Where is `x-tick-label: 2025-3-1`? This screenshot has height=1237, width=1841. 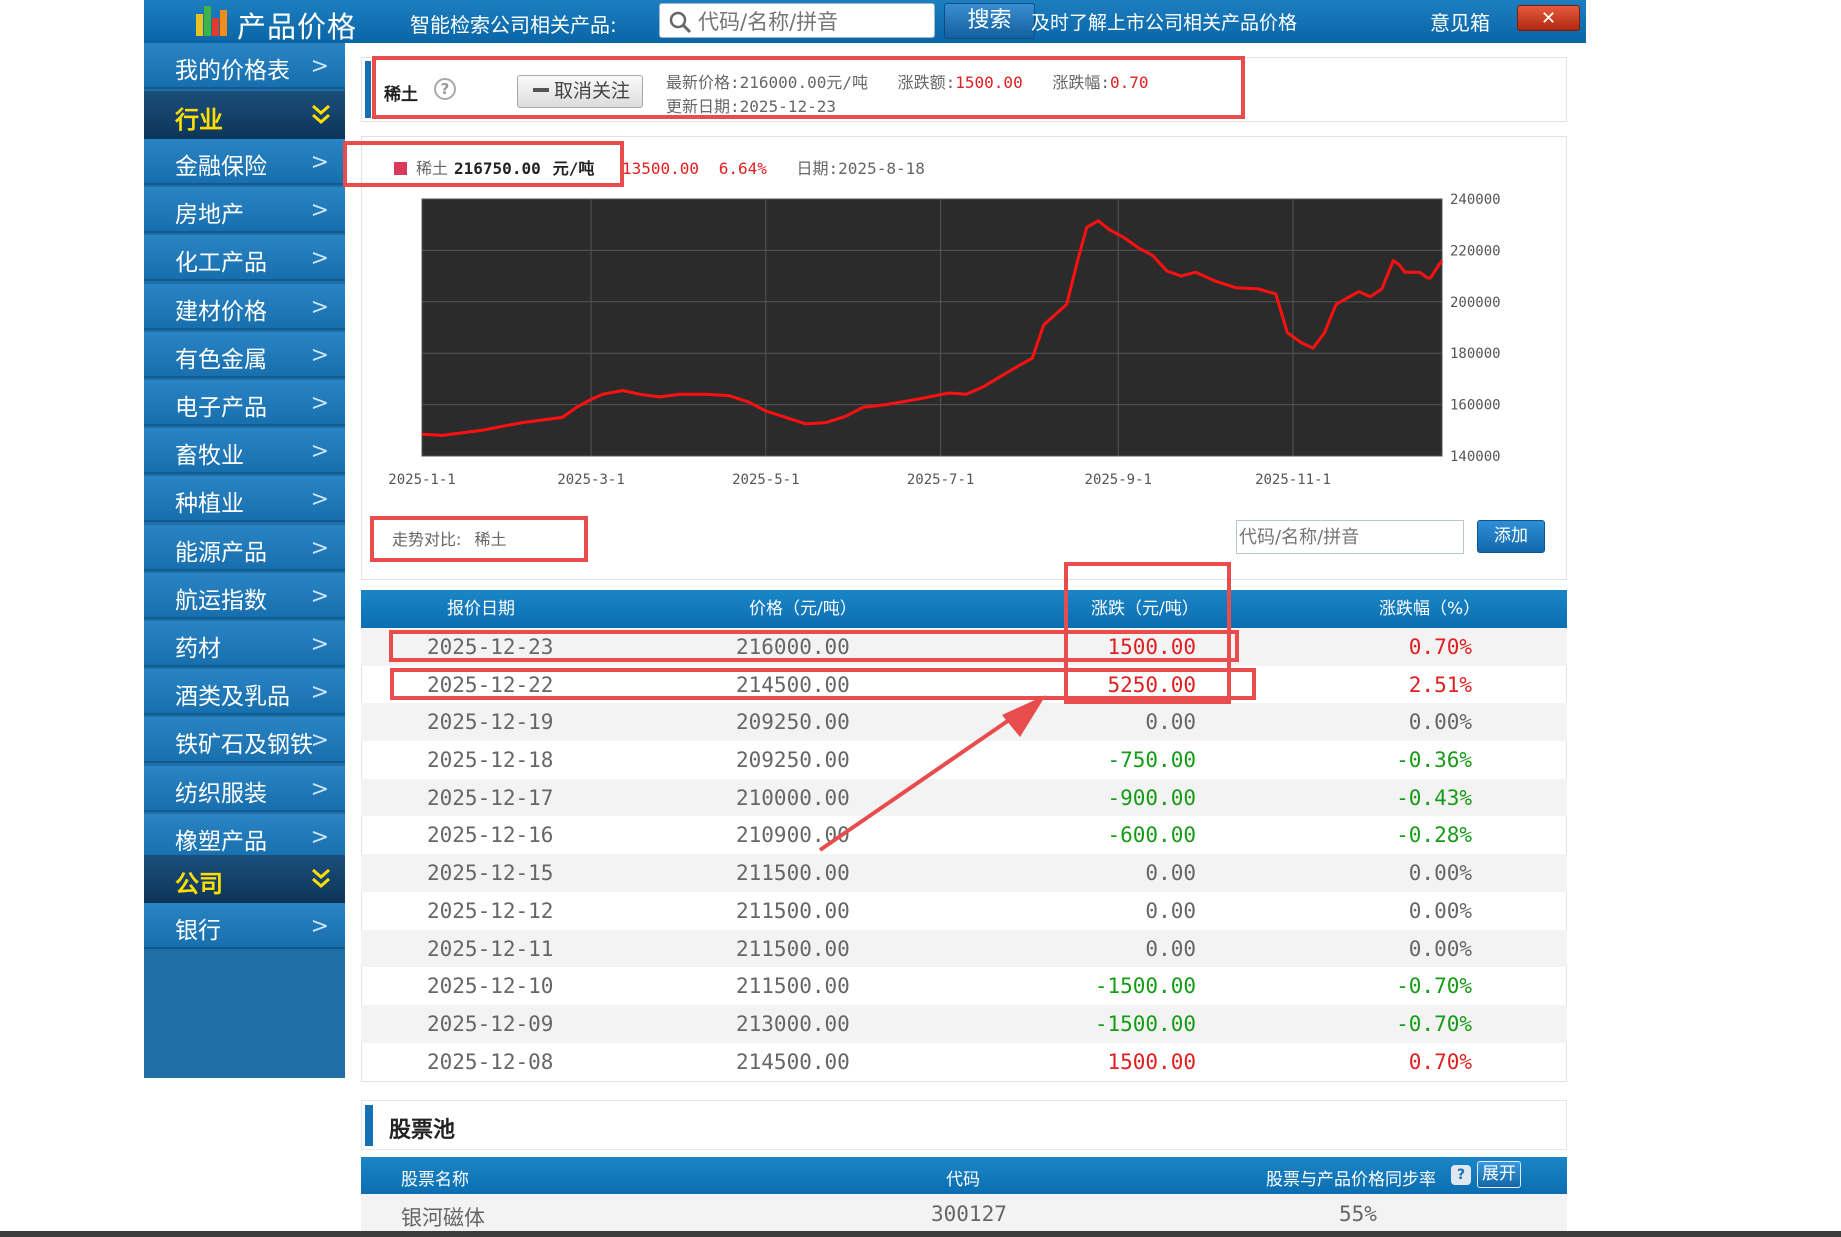 x-tick-label: 2025-3-1 is located at coordinates (590, 480).